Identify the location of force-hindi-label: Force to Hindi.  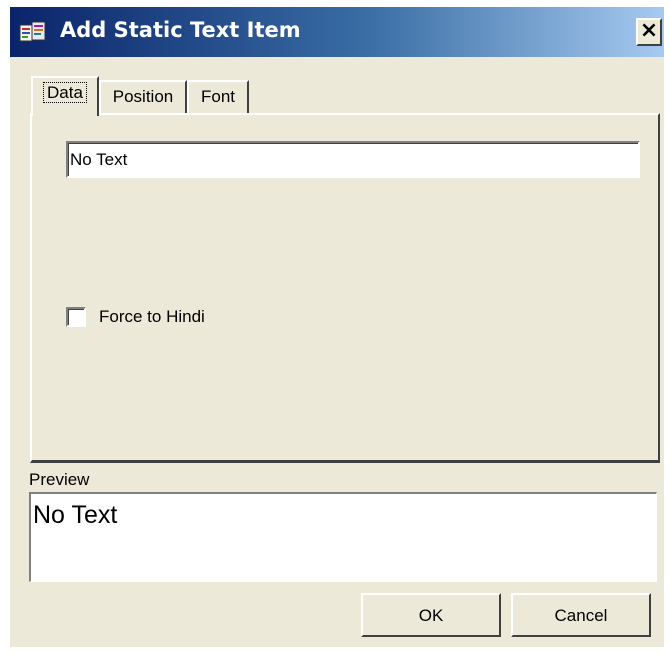
(152, 316).